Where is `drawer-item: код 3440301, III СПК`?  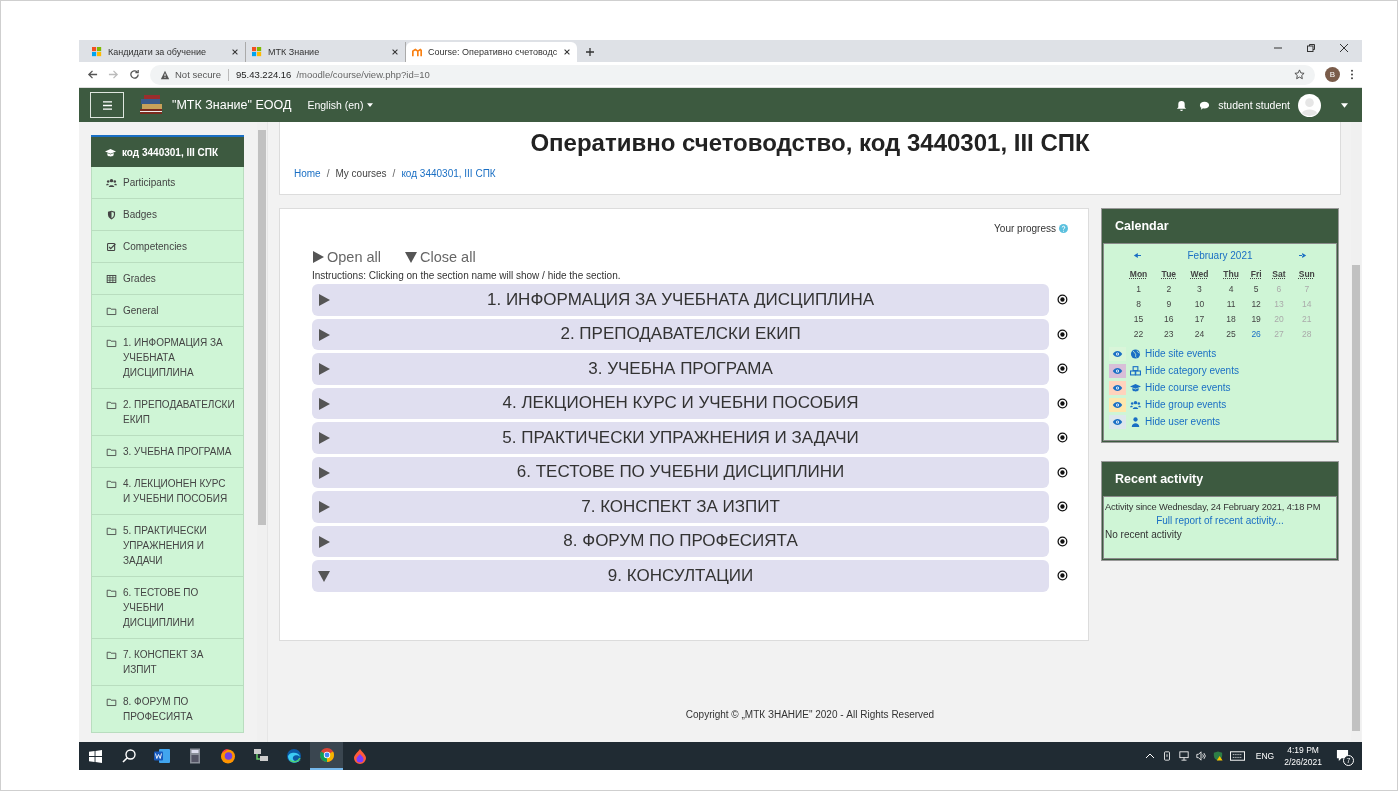 drawer-item: код 3440301, III СПК is located at coordinates (167, 151).